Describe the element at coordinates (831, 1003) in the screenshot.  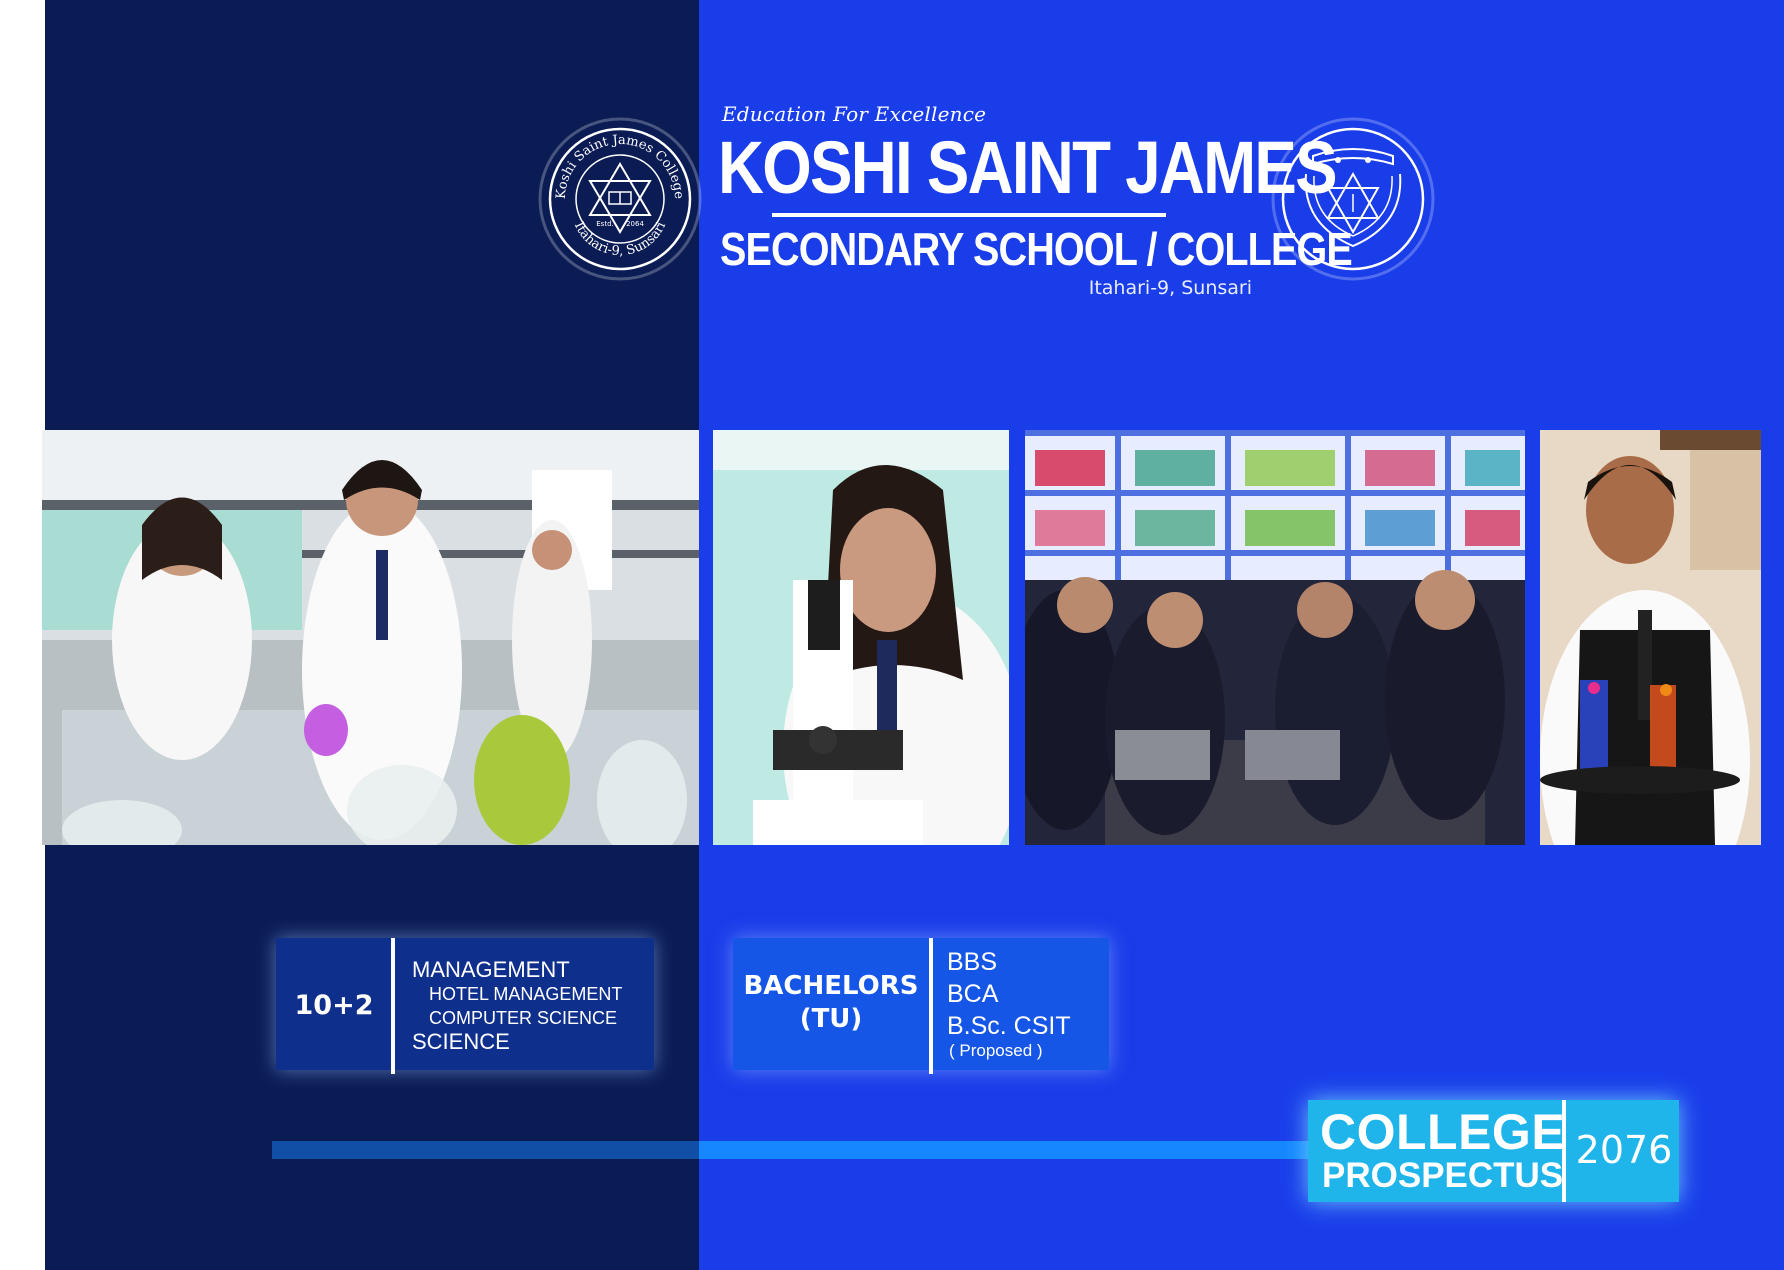
I see `program-level-bachelors: BACHELORS (TU)` at that location.